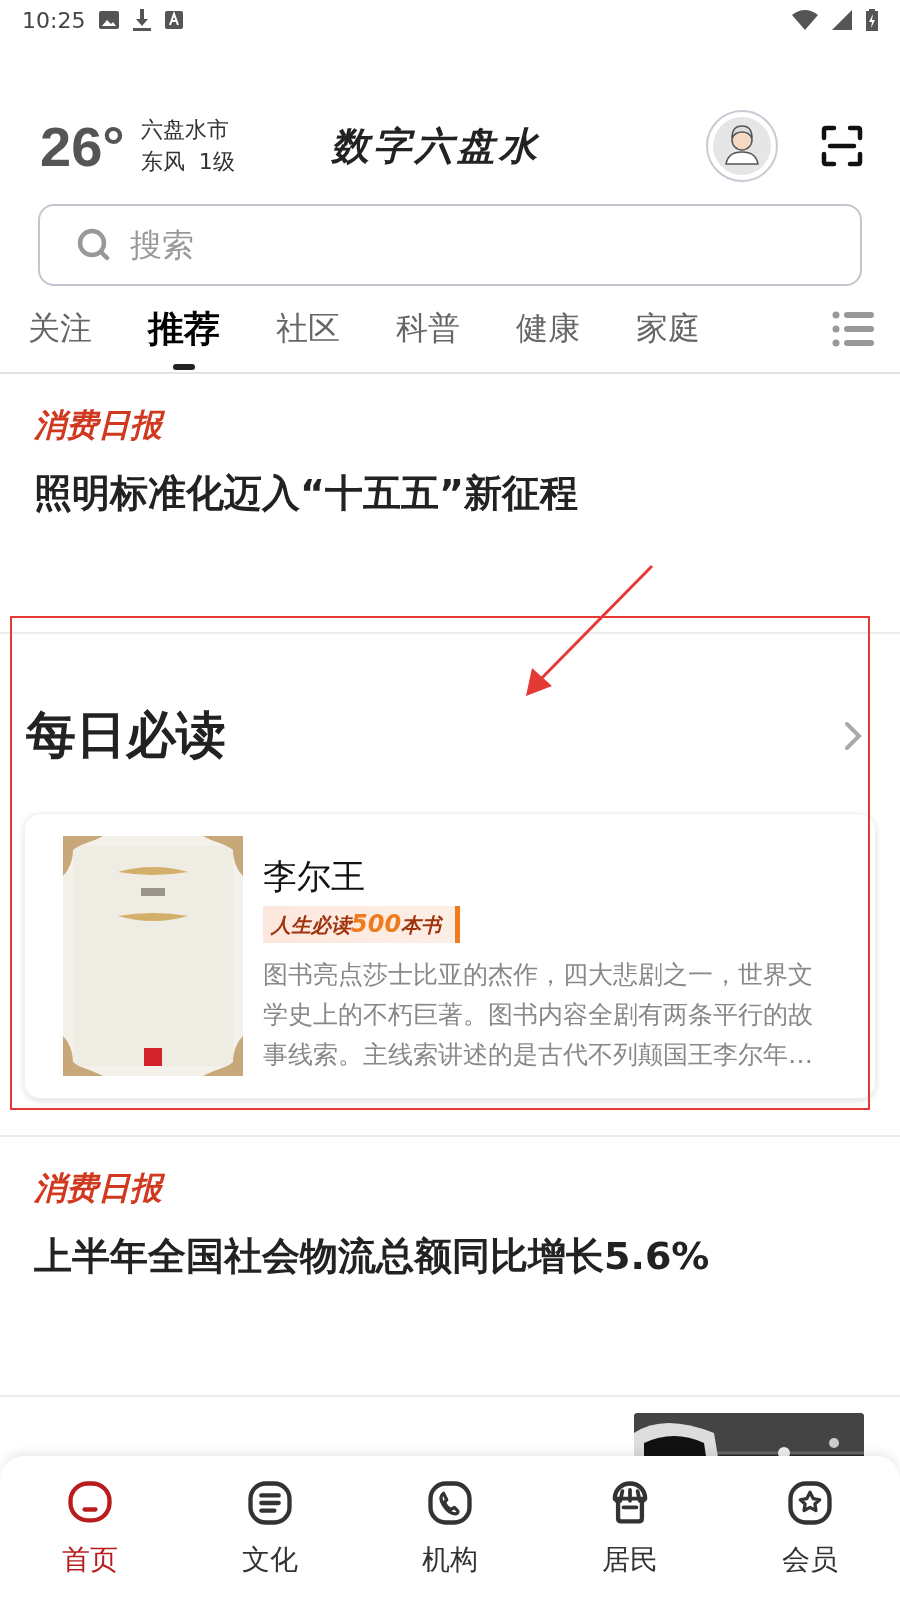 This screenshot has height=1600, width=900. What do you see at coordinates (185, 130) in the screenshot?
I see `city-name: 六盘水市` at bounding box center [185, 130].